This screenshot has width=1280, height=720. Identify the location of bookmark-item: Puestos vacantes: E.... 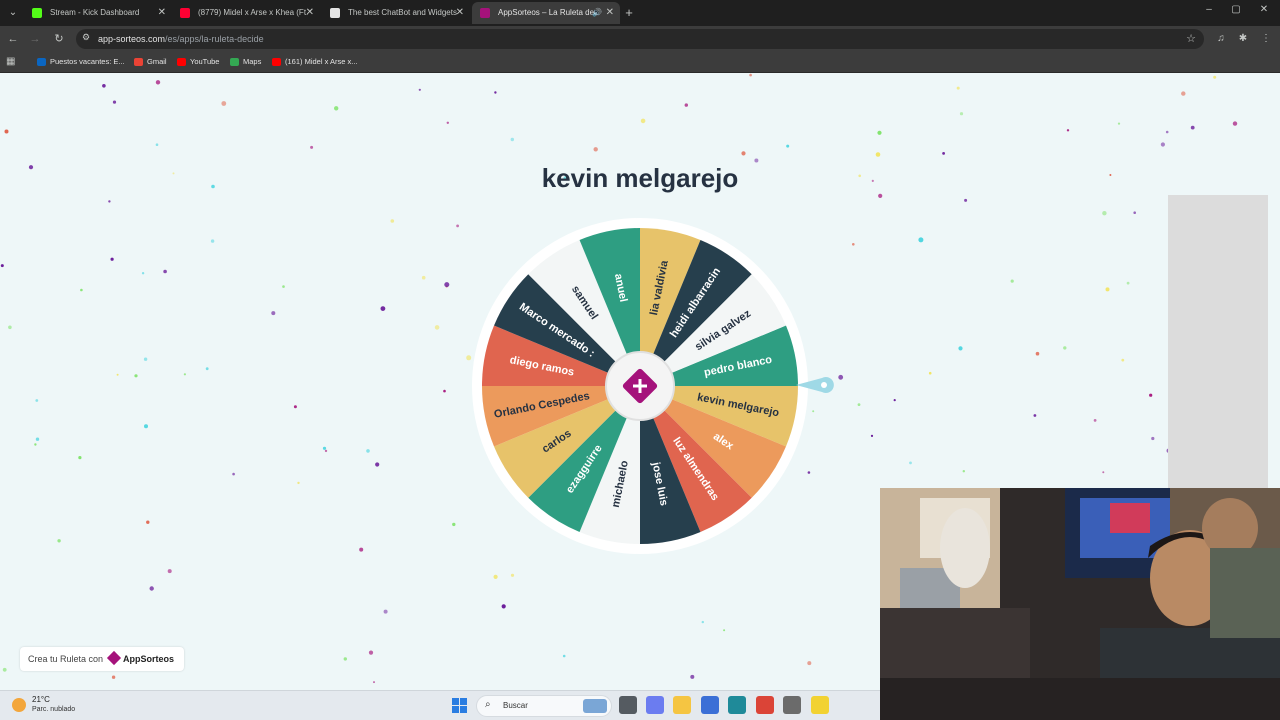
(80, 62).